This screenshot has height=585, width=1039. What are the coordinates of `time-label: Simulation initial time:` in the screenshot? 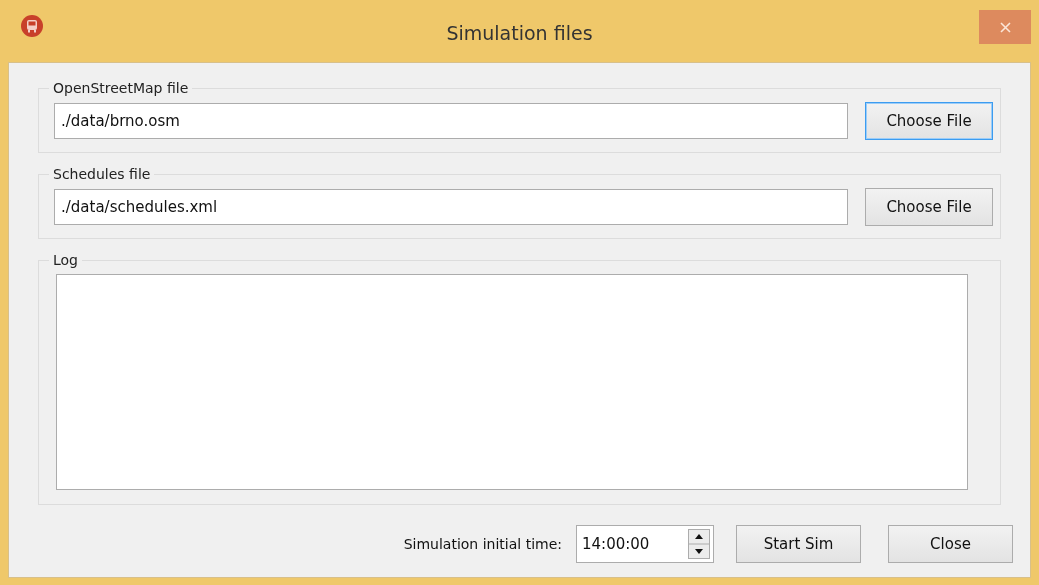 It's located at (482, 544).